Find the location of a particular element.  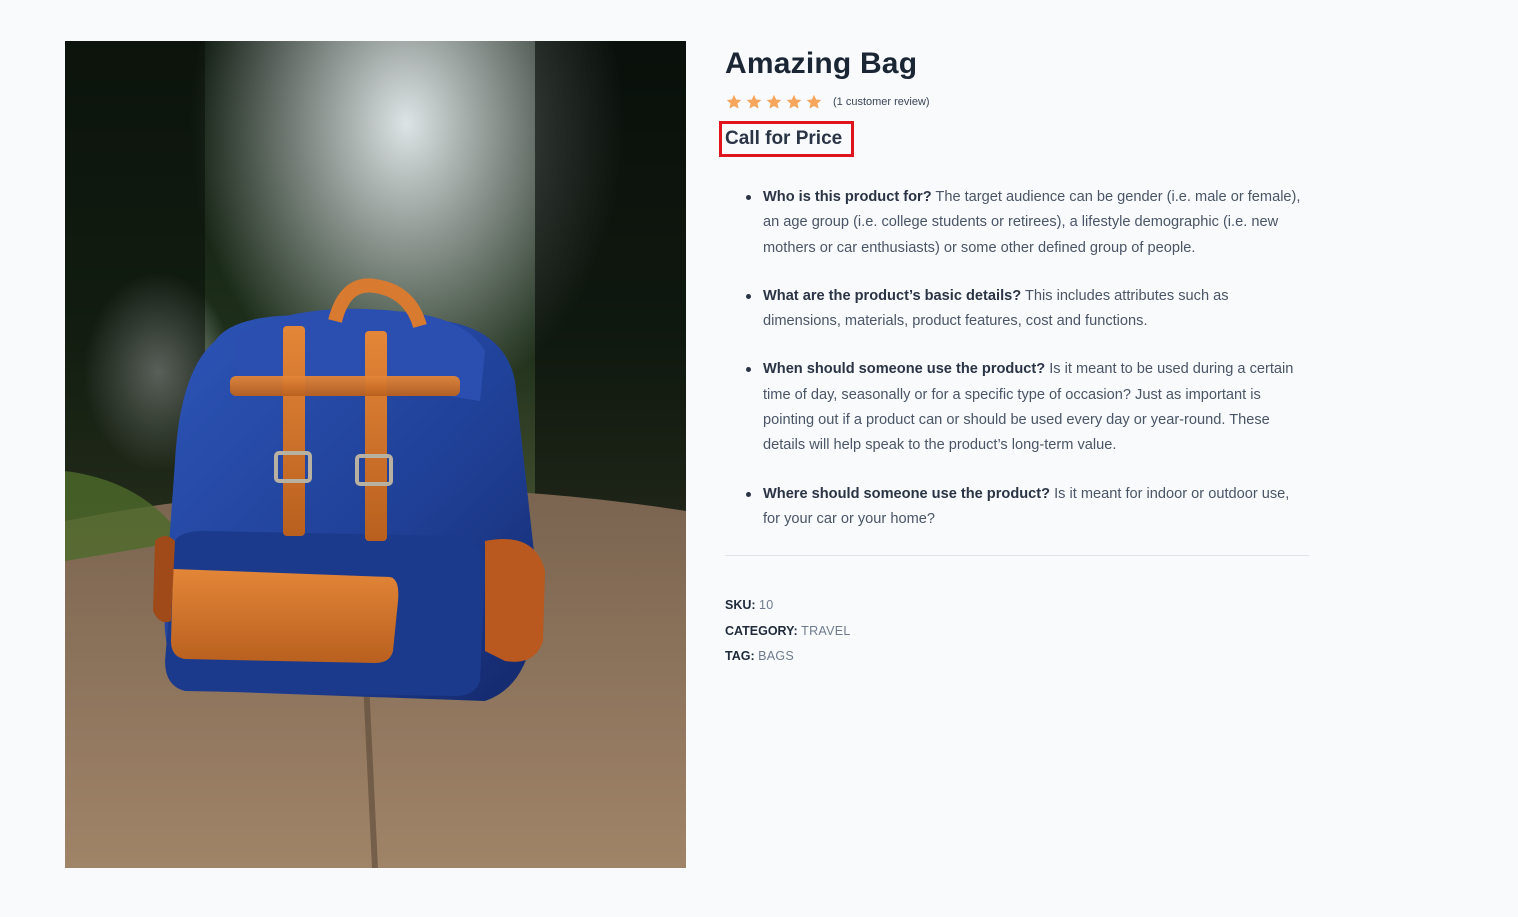

tag-label: TAG: is located at coordinates (740, 656).